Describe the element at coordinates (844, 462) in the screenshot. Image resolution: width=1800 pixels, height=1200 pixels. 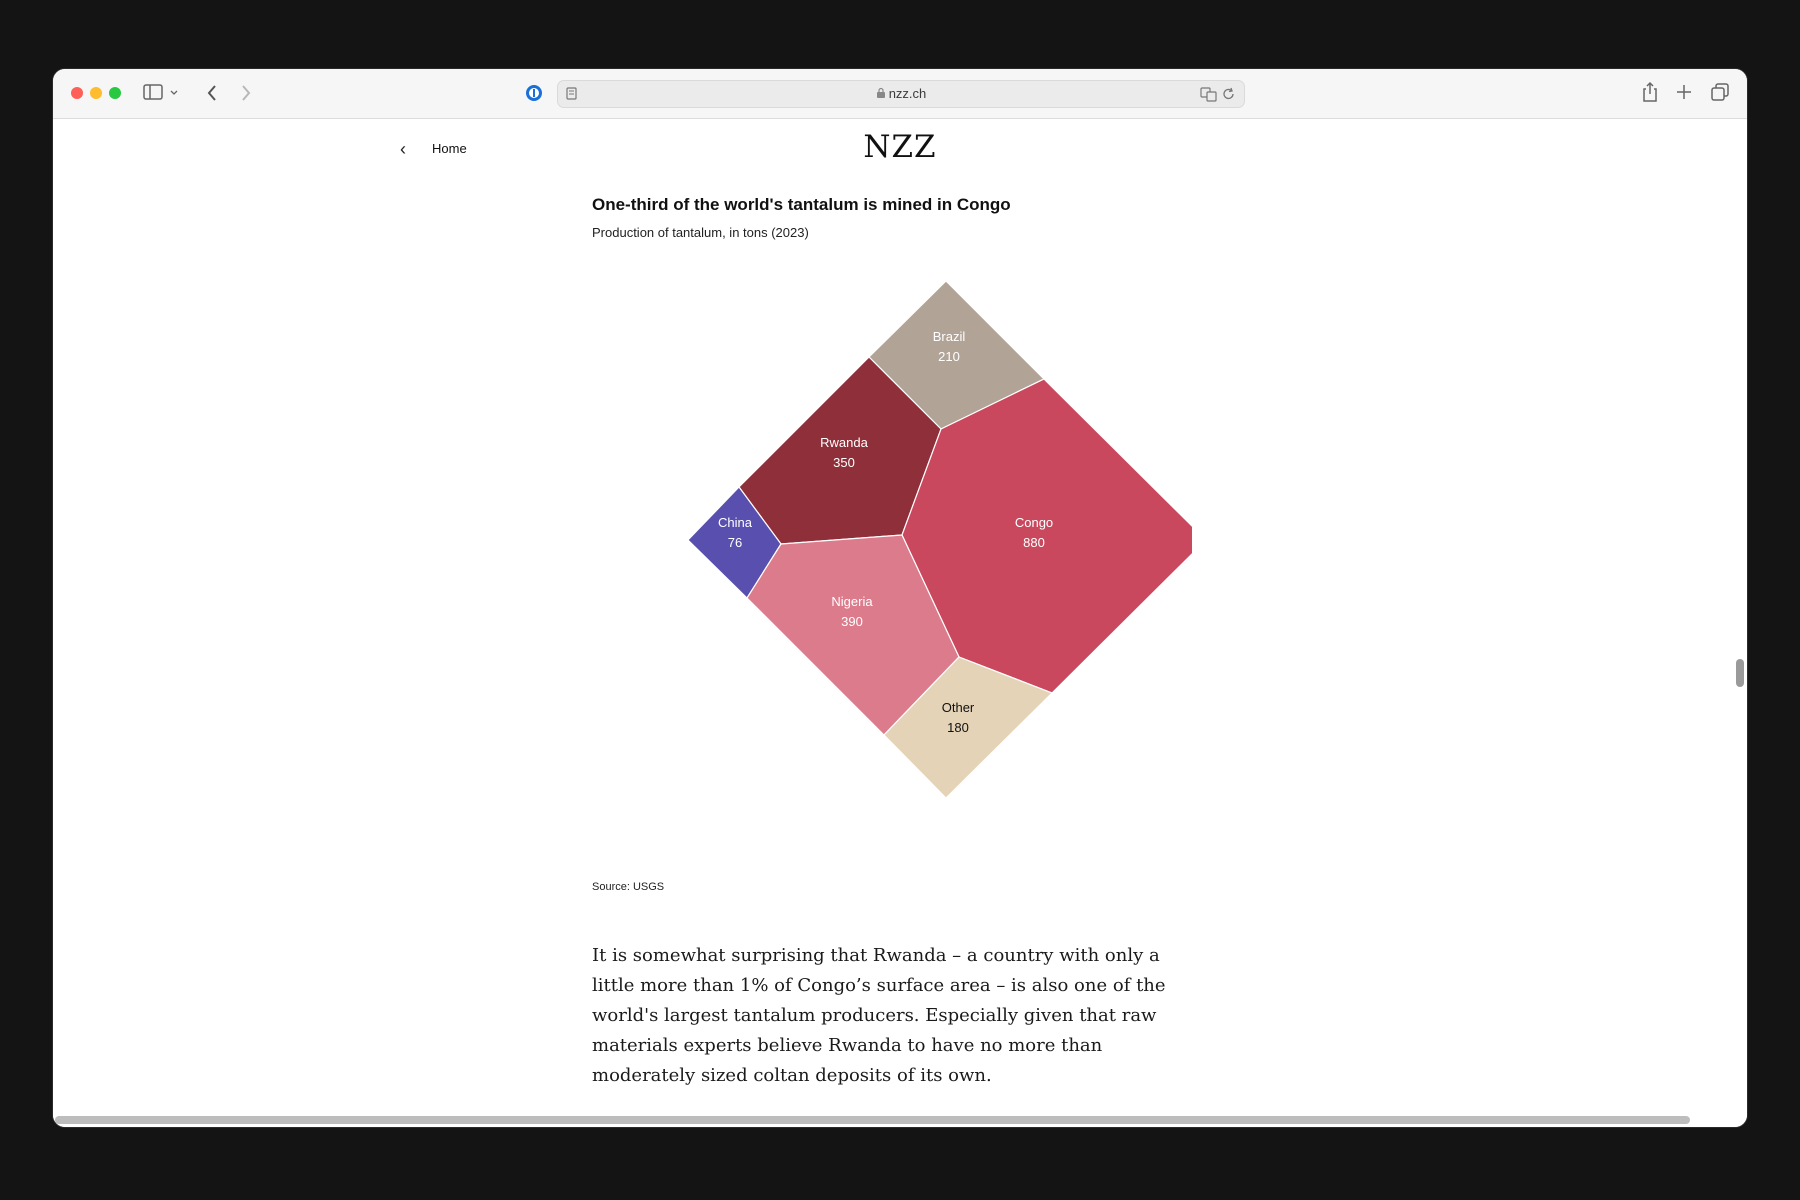
I see `treemap-value-rwanda: 350` at that location.